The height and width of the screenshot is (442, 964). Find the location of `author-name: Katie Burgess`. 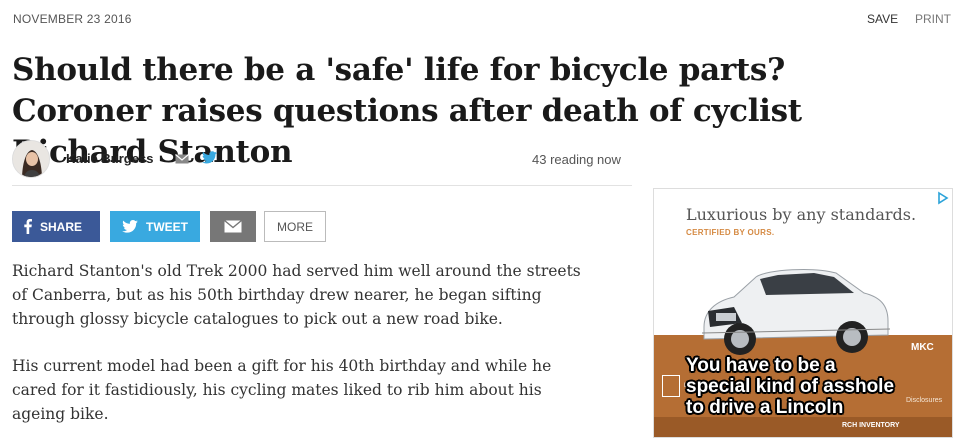

author-name: Katie Burgess is located at coordinates (109, 158).